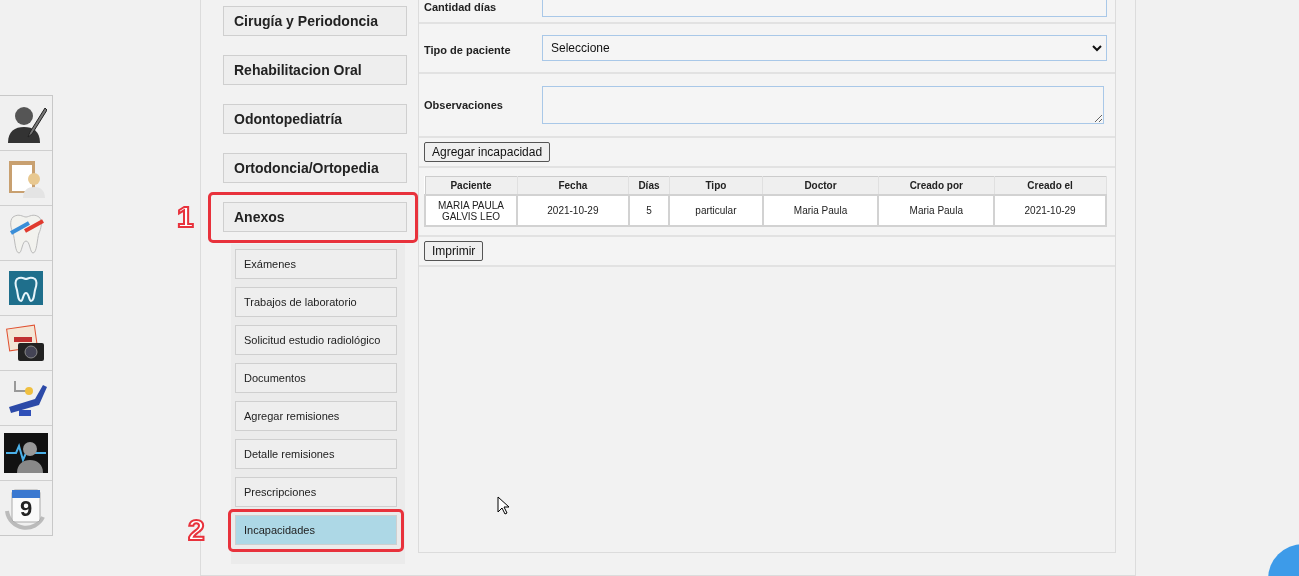 This screenshot has height=576, width=1299. I want to click on submenu-item: Agregar remisiones, so click(316, 416).